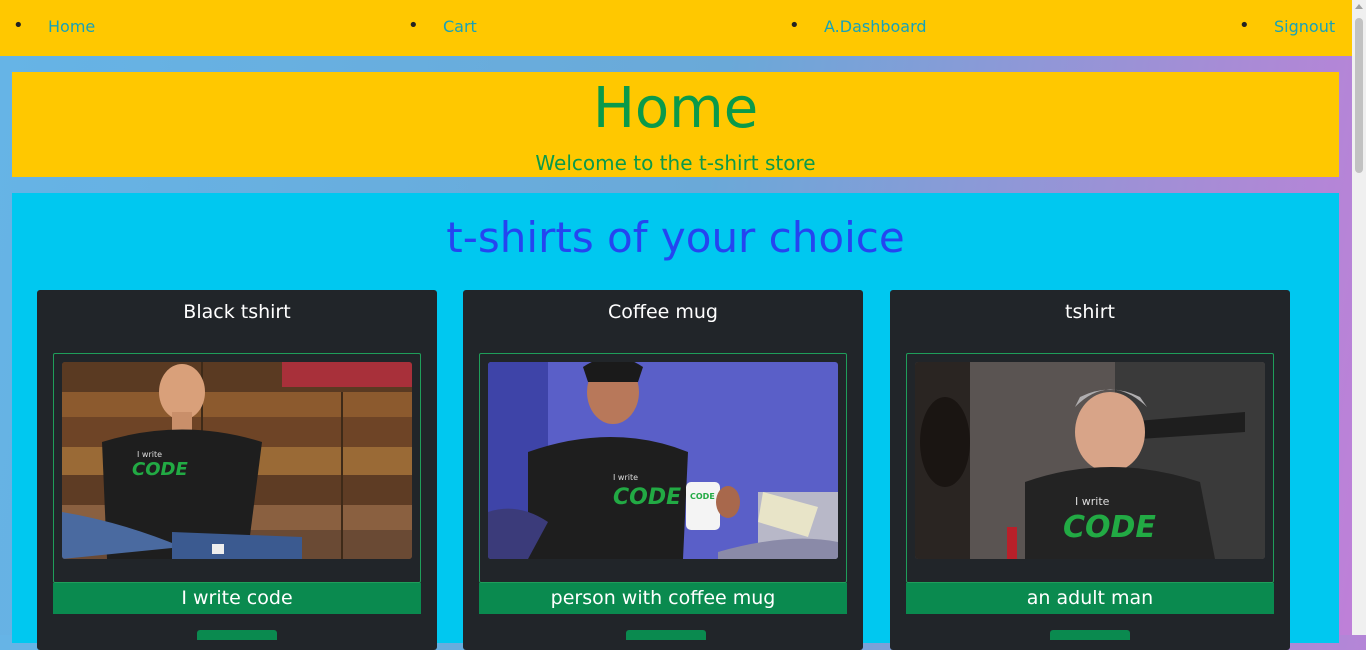 Image resolution: width=1366 pixels, height=650 pixels. Describe the element at coordinates (663, 598) in the screenshot. I see `product-caption: person with coffee mug` at that location.